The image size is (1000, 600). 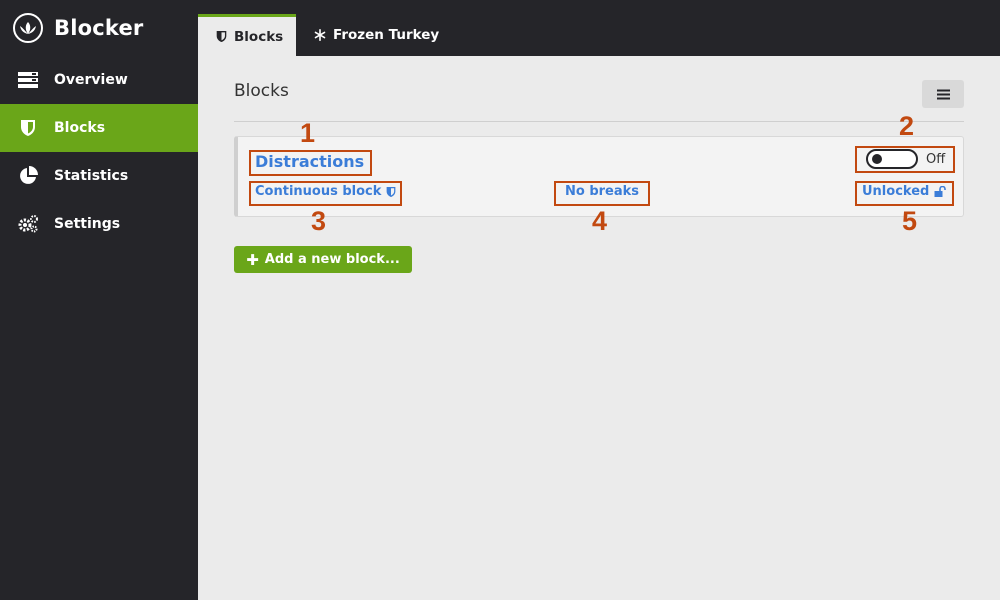 What do you see at coordinates (80, 128) in the screenshot?
I see `sidebar-item-label: Blocks` at bounding box center [80, 128].